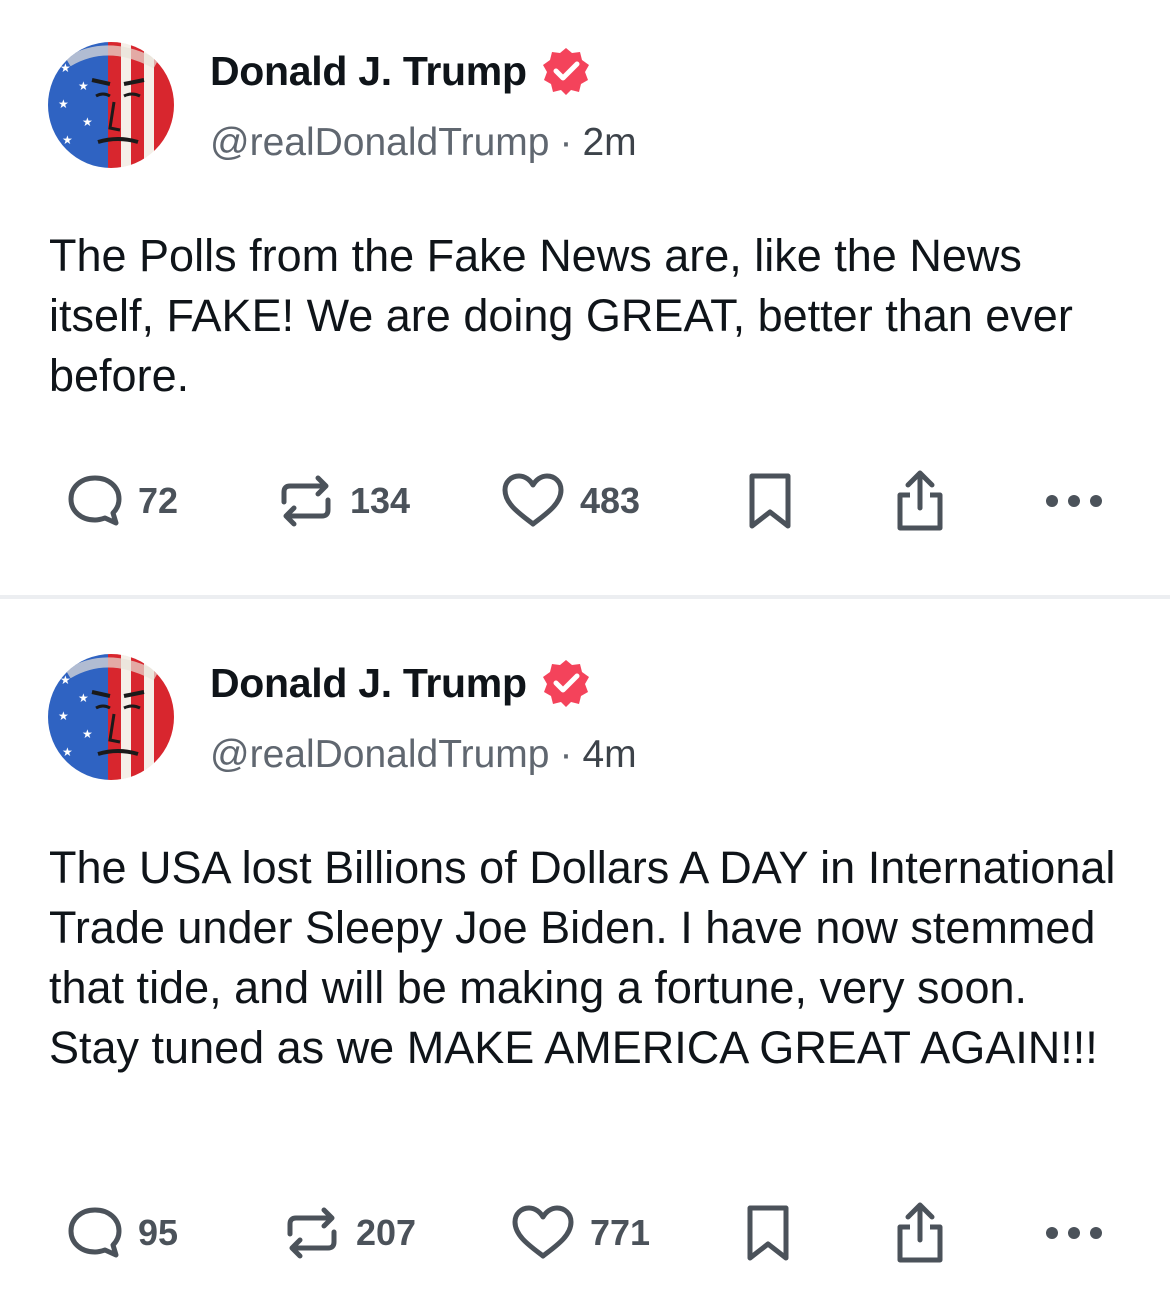 Image resolution: width=1170 pixels, height=1289 pixels. I want to click on post-meta: @realDonaldTrump · 4m, so click(423, 755).